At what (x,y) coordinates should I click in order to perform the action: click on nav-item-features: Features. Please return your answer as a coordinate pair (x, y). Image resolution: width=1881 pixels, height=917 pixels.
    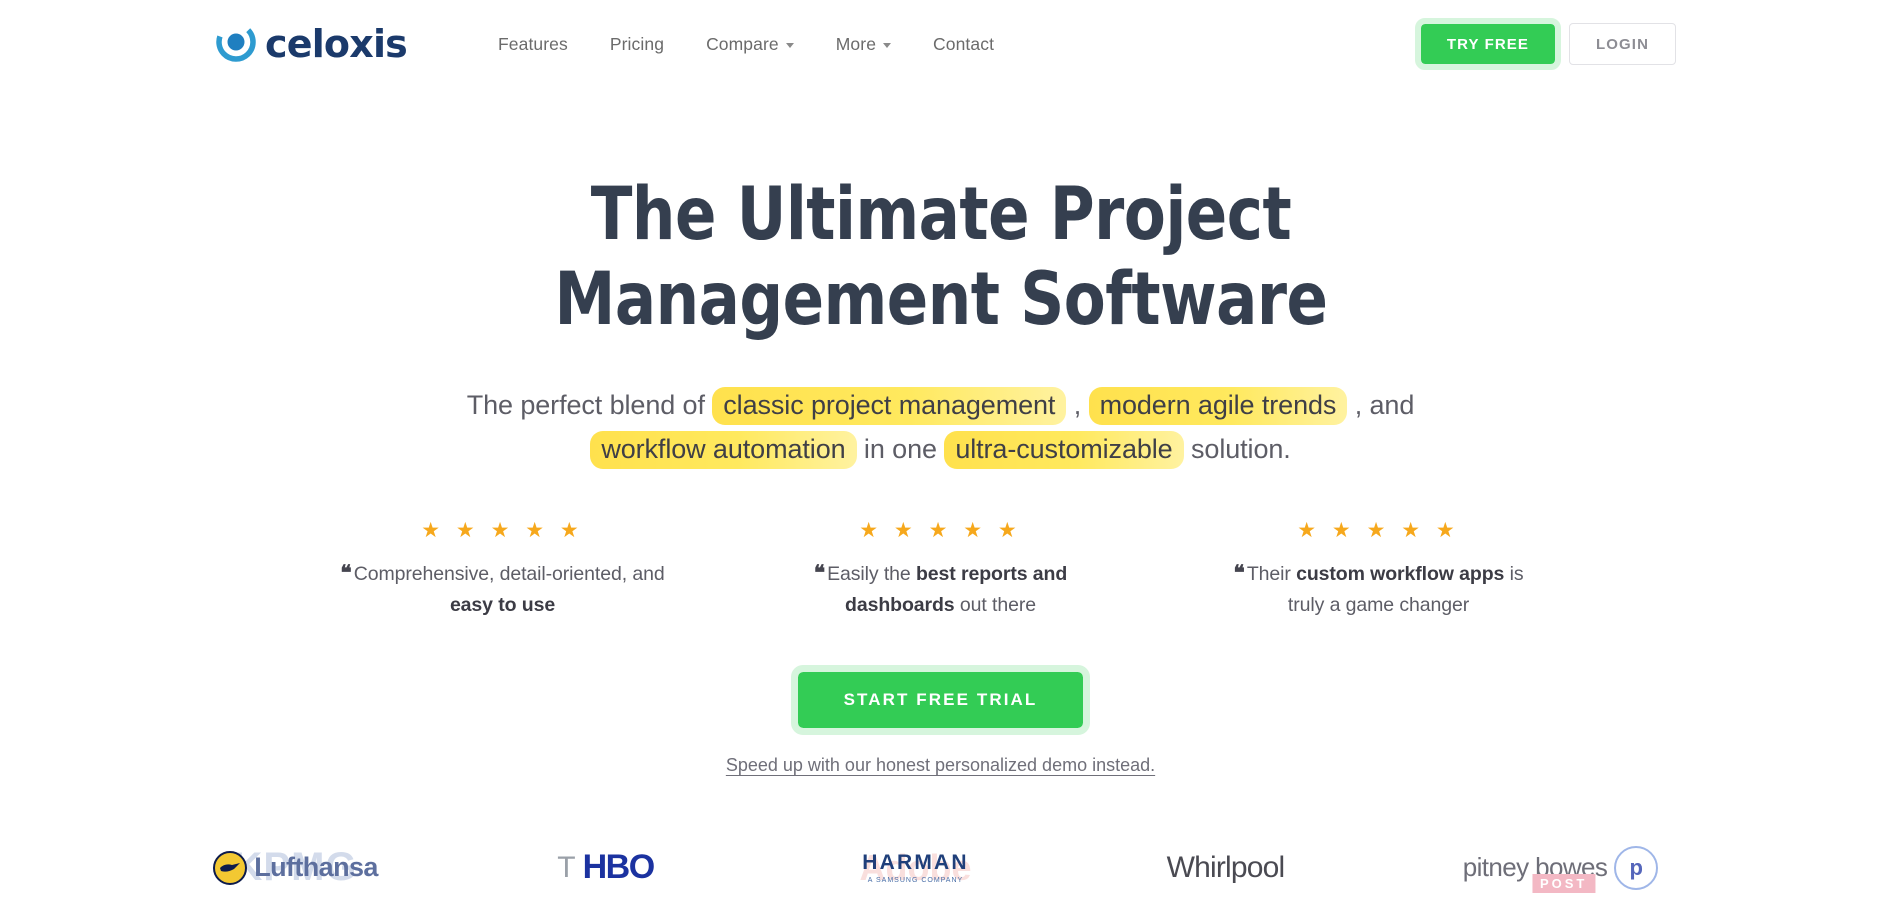
    Looking at the image, I should click on (533, 44).